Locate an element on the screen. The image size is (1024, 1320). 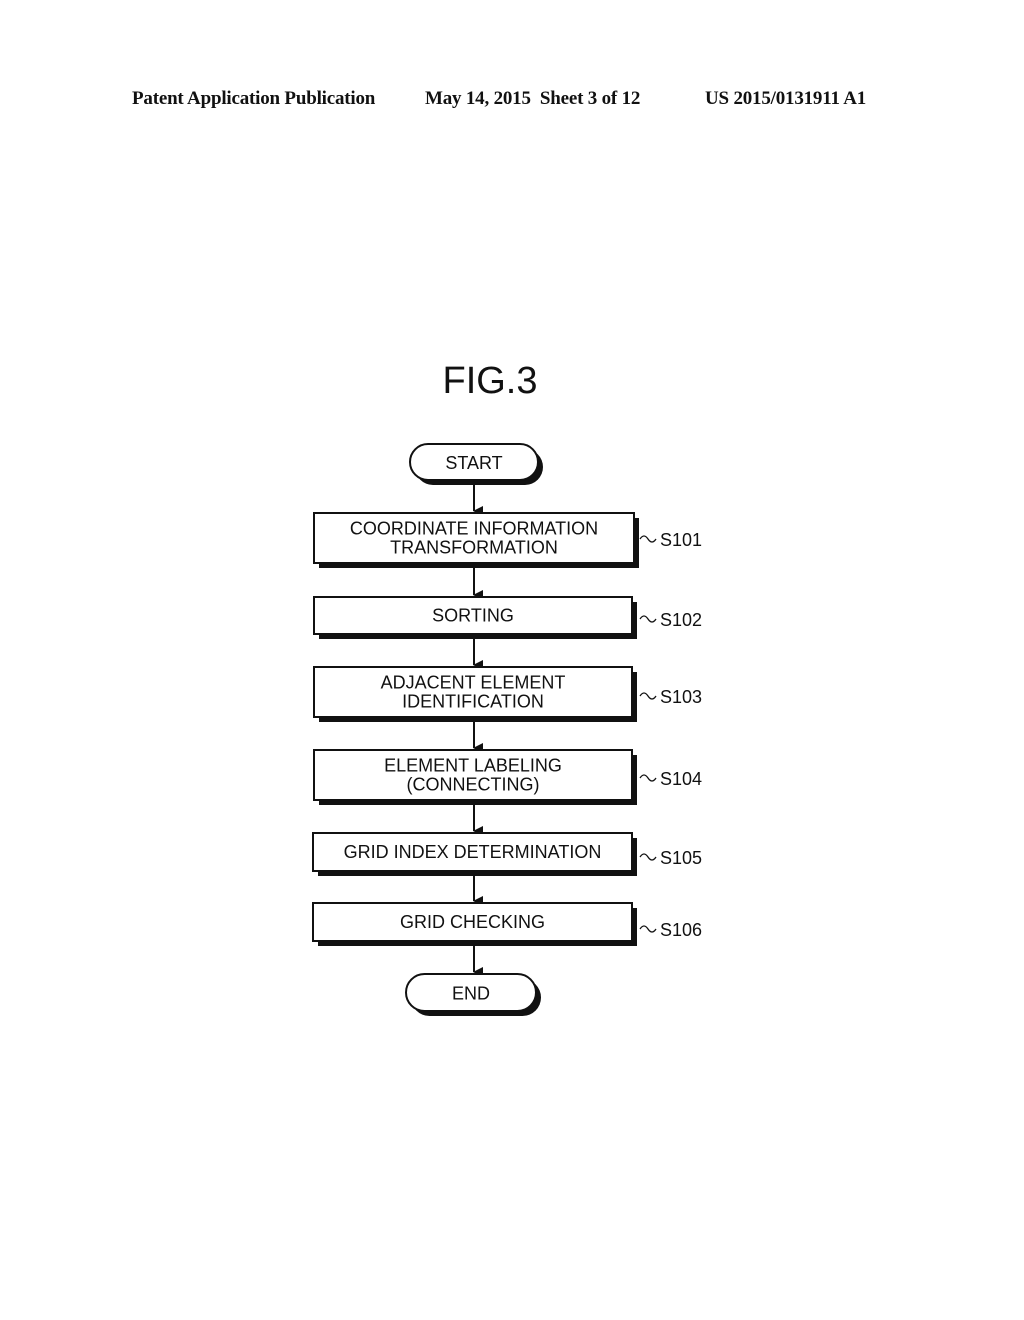
process-box-s104-text: ELEMENT LABELING is located at coordinates (473, 766).